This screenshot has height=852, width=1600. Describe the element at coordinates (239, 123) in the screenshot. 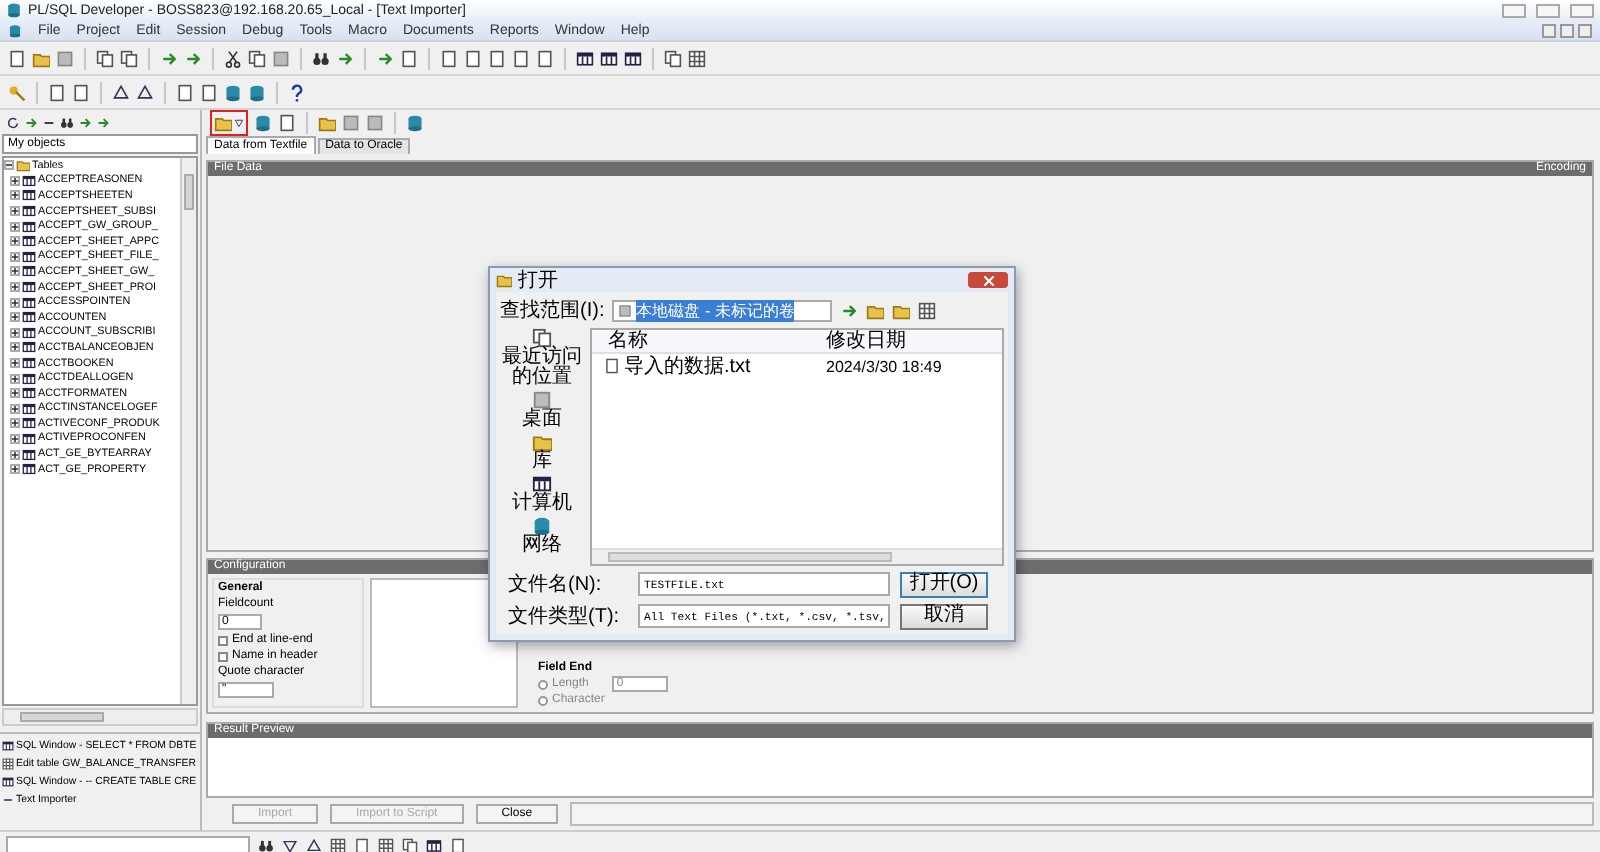

I see `triangle-icon` at that location.